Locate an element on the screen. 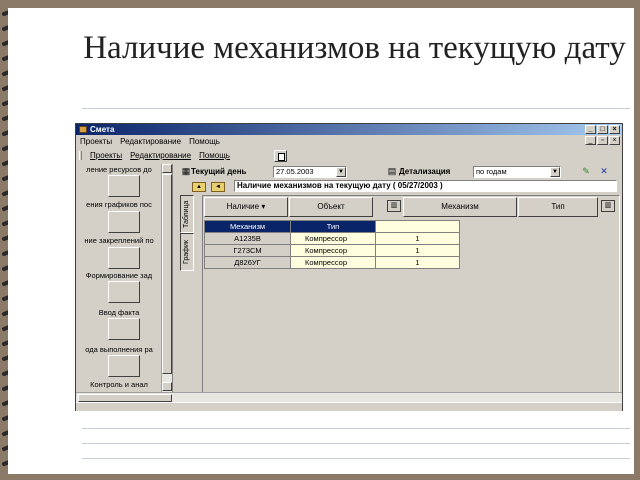 This screenshot has height=480, width=640. column-header: Механизм is located at coordinates (247, 226).